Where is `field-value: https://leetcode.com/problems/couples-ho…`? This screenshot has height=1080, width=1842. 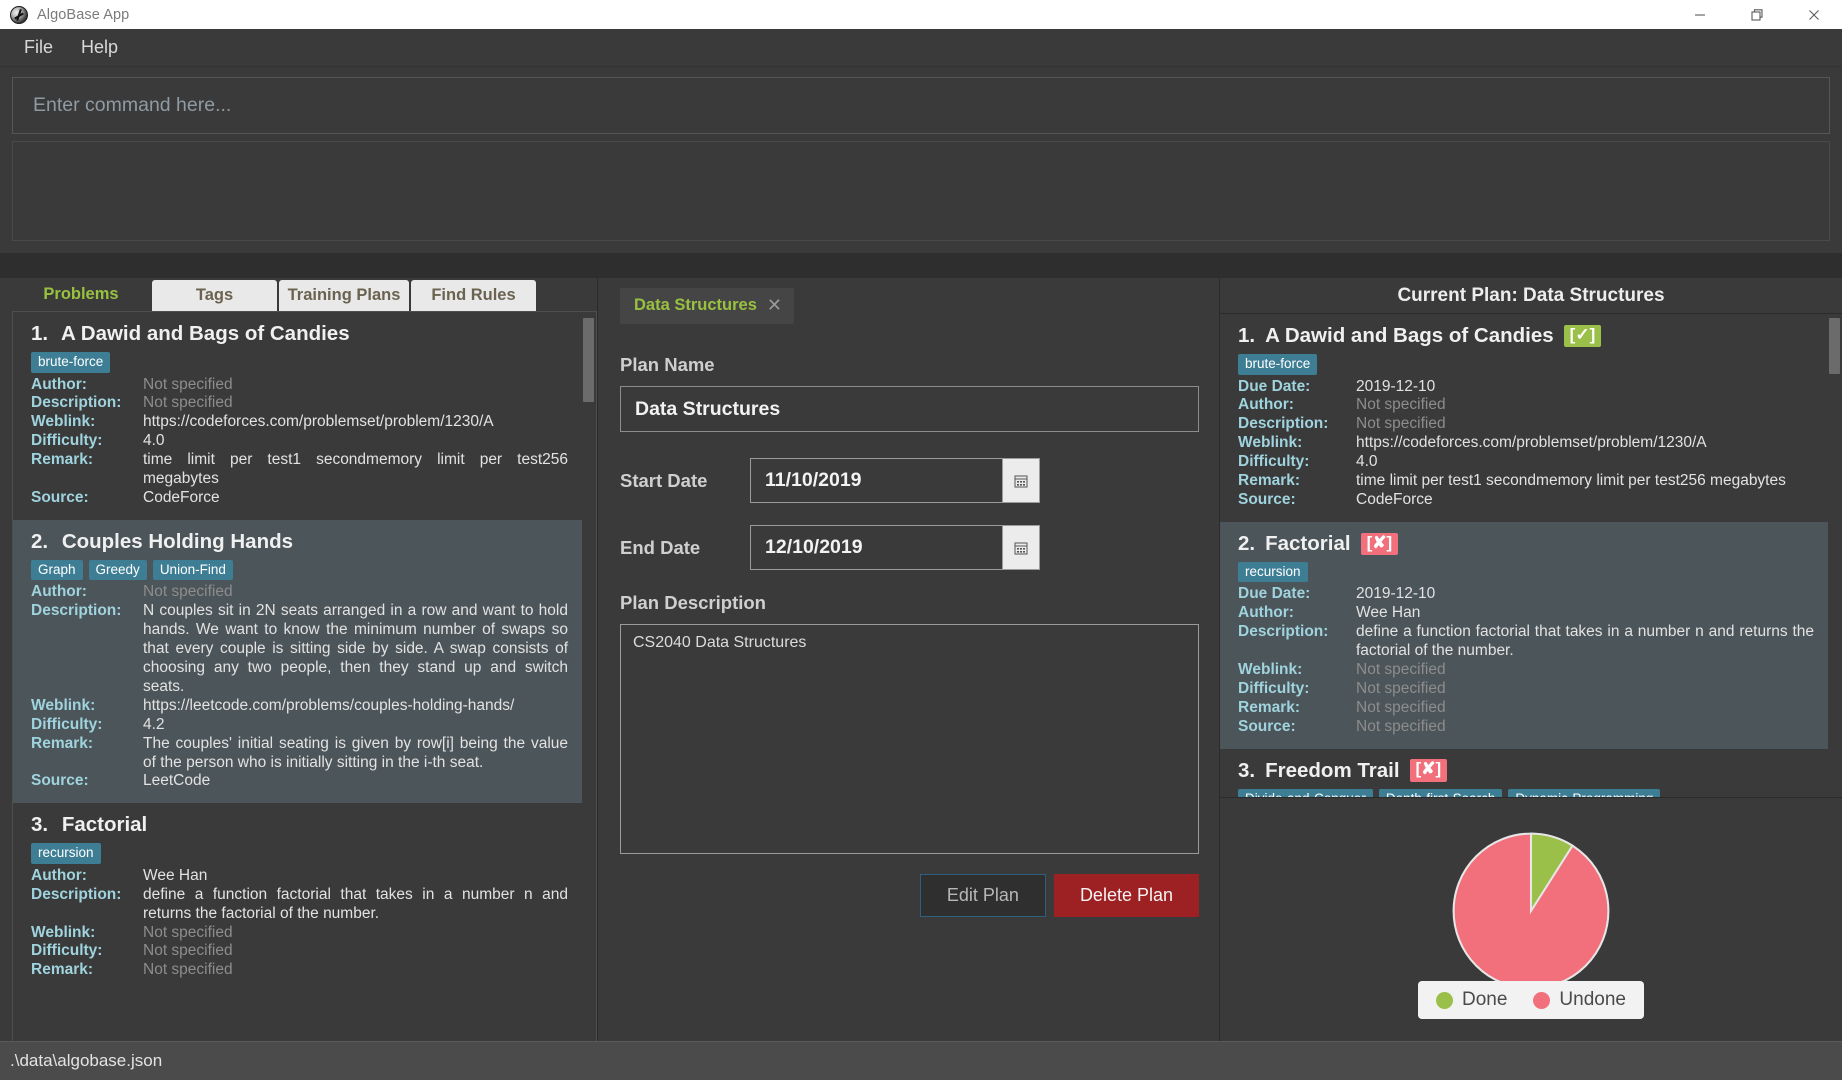
field-value: https://leetcode.com/problems/couples-ho… is located at coordinates (355, 706).